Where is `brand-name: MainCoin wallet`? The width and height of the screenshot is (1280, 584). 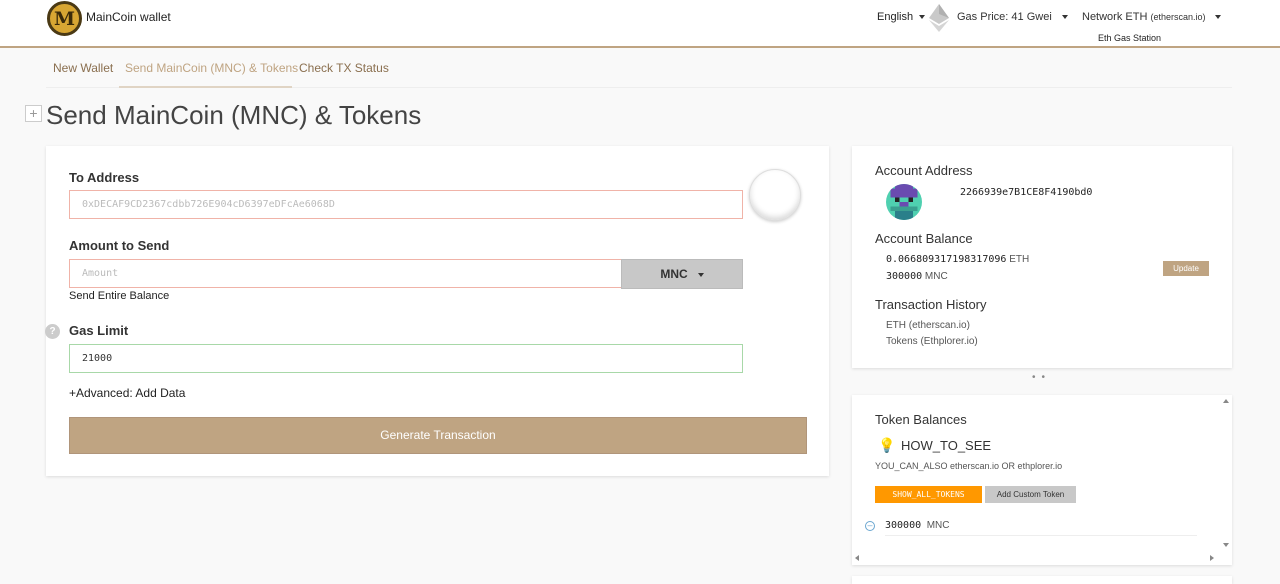
brand-name: MainCoin wallet is located at coordinates (128, 17).